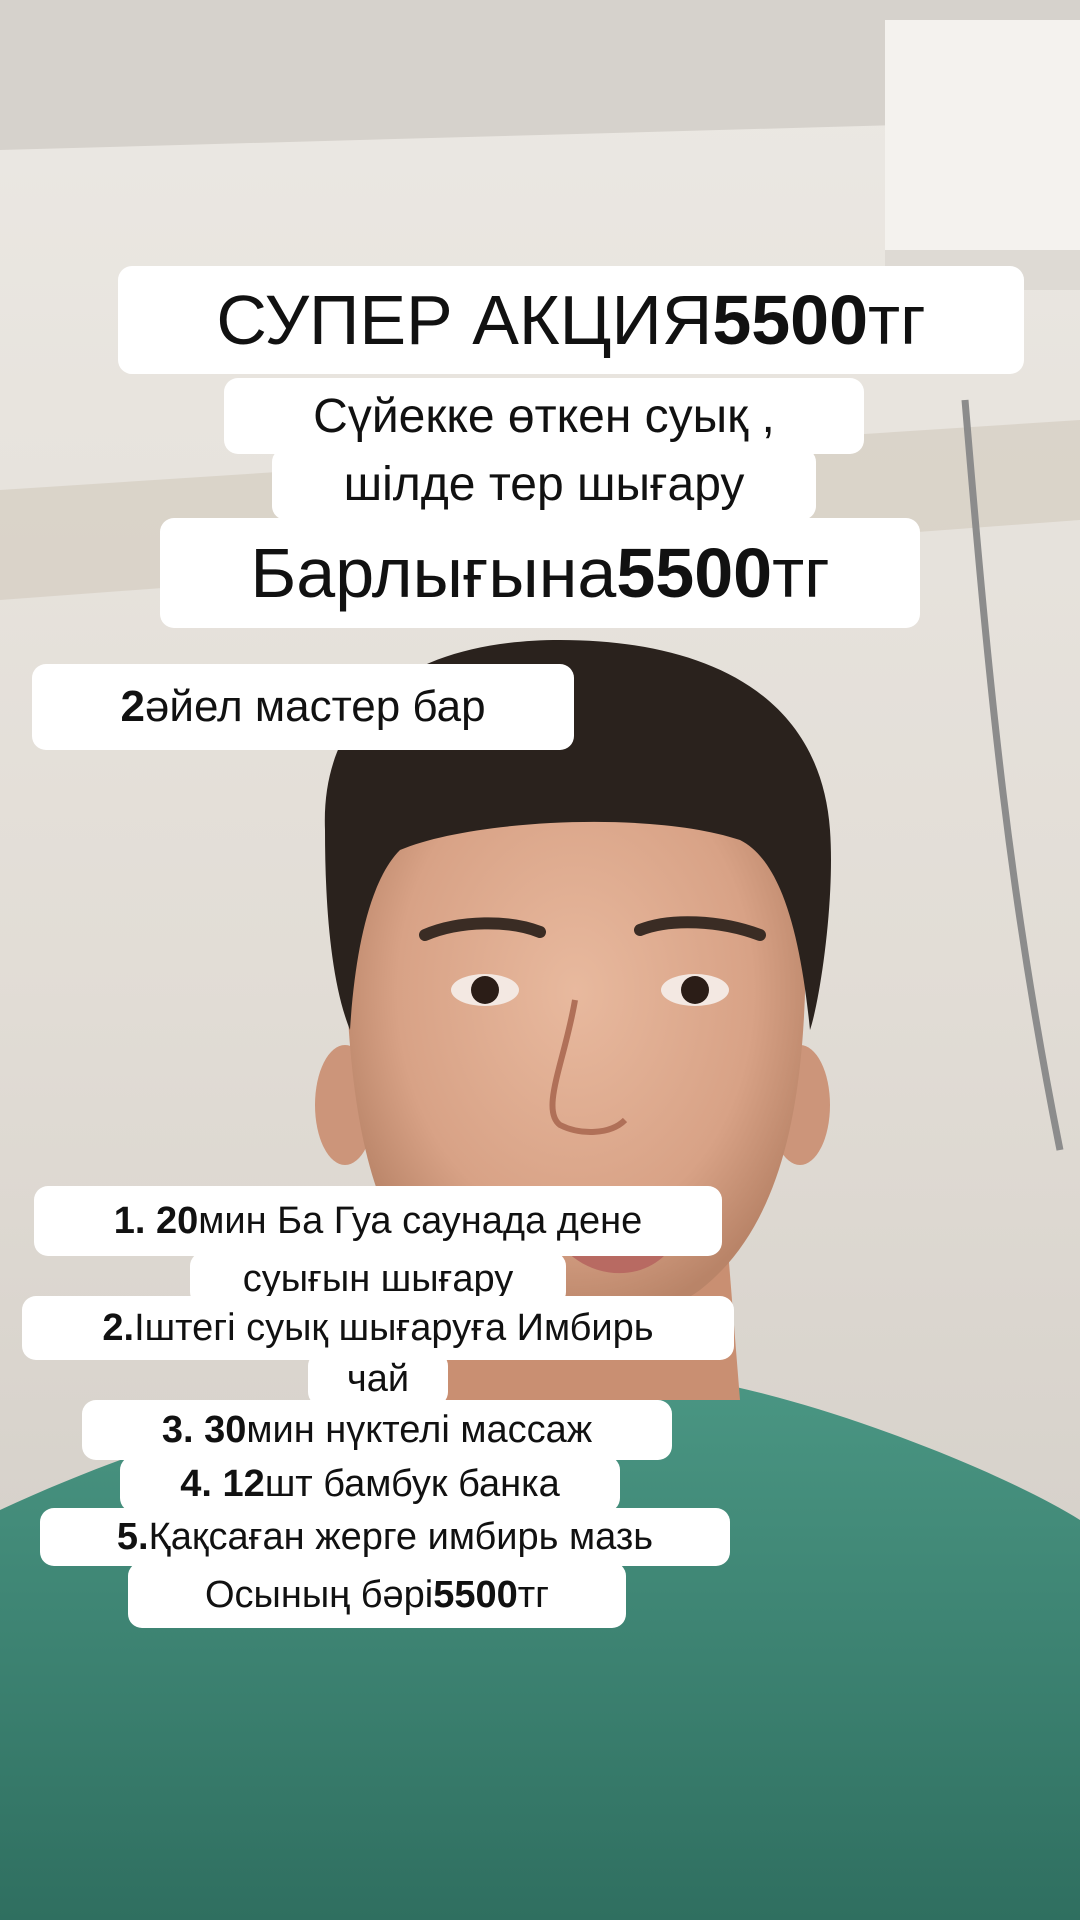  I want to click on subtitle-line-1: Сүйекке өткен суық ,, so click(544, 416).